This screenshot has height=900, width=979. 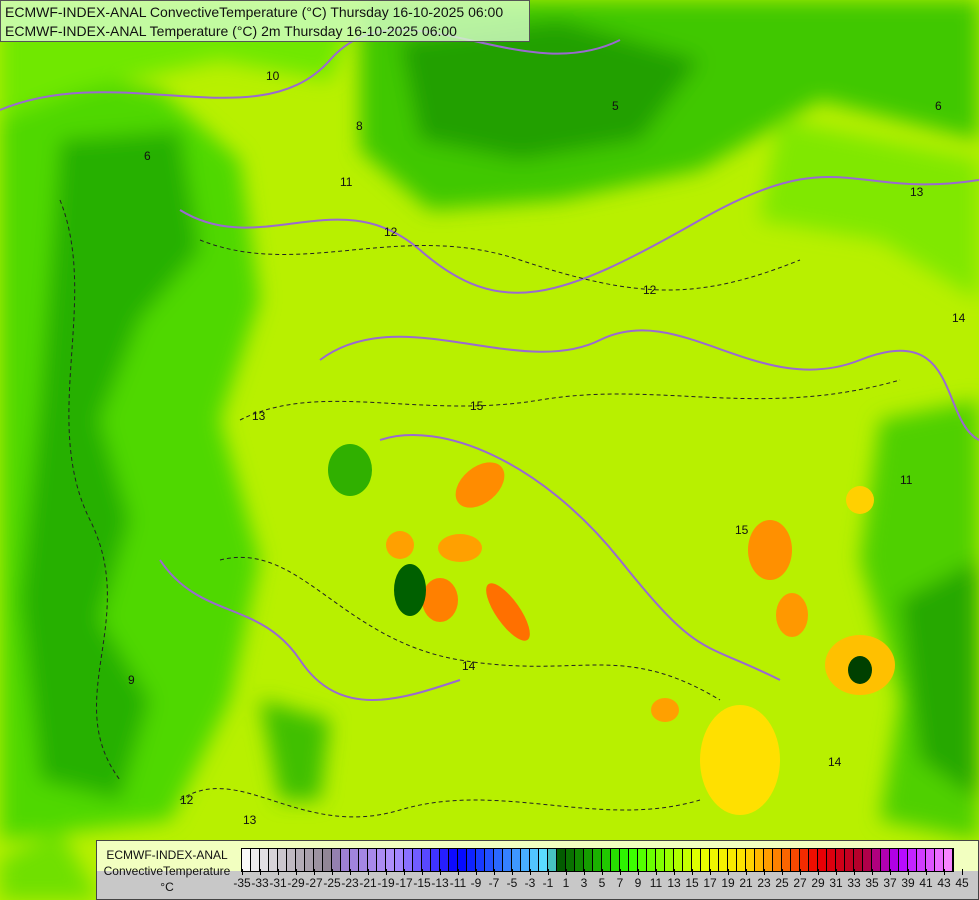 What do you see at coordinates (404, 883) in the screenshot?
I see `tick-label: -17` at bounding box center [404, 883].